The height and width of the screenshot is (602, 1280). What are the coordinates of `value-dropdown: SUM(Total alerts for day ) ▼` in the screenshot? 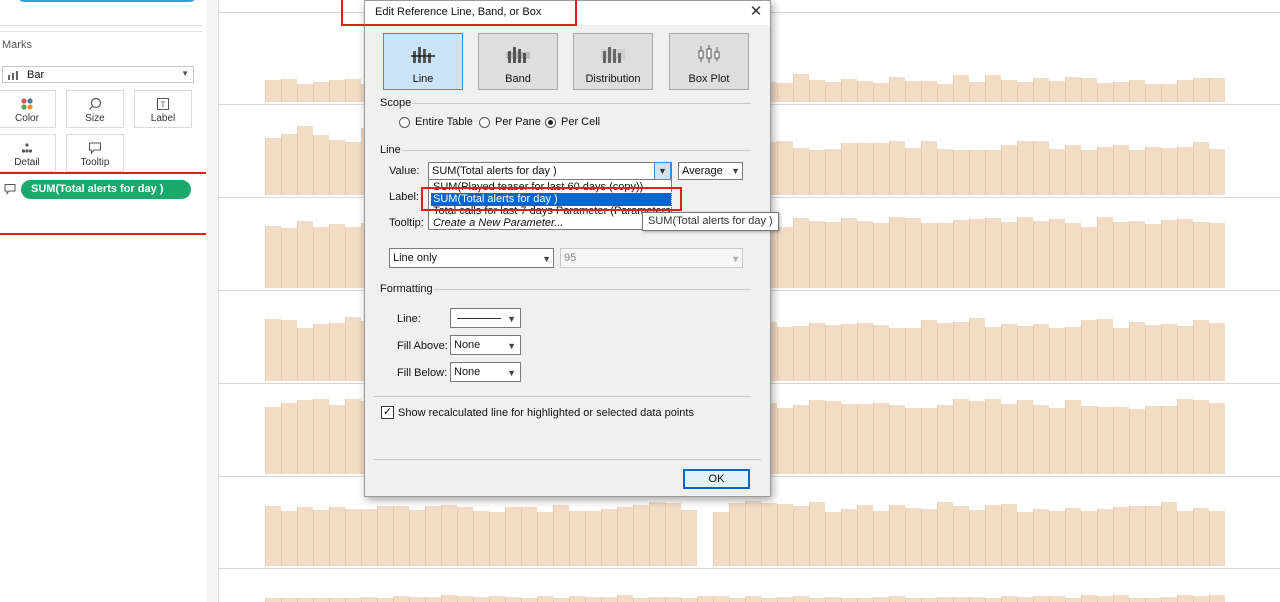 It's located at (550, 171).